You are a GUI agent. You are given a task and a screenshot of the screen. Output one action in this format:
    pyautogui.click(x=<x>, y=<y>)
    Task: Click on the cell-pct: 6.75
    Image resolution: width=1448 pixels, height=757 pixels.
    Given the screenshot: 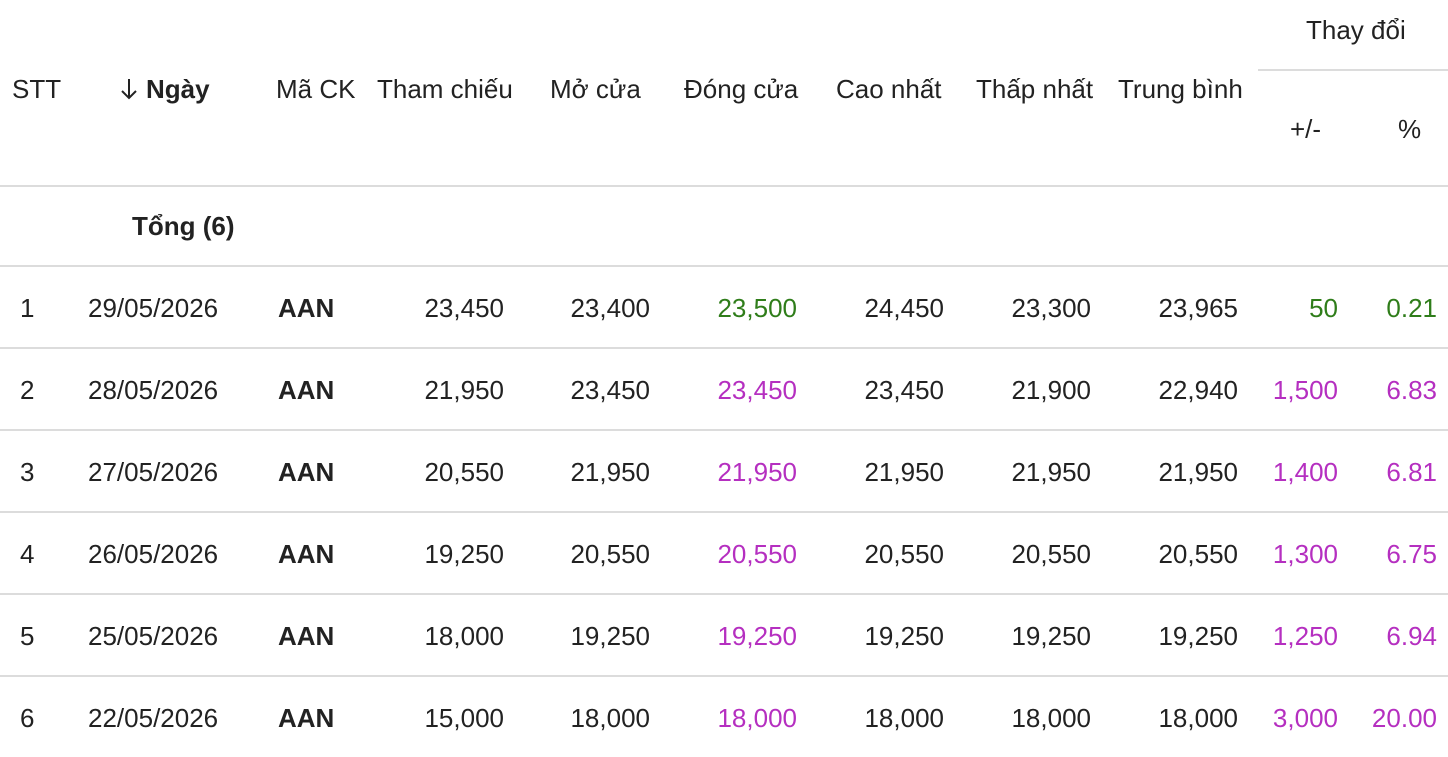 What is the action you would take?
    pyautogui.click(x=1411, y=554)
    